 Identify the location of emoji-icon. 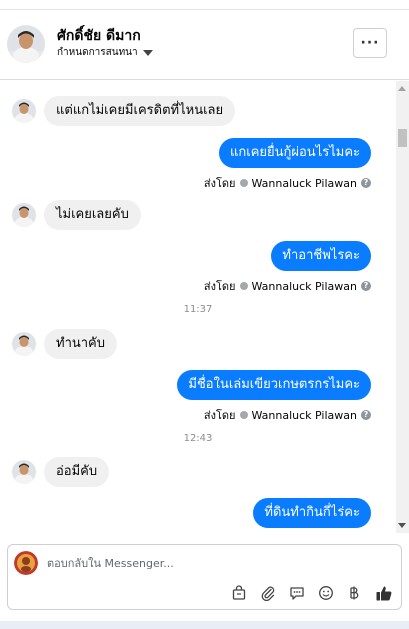
(326, 593).